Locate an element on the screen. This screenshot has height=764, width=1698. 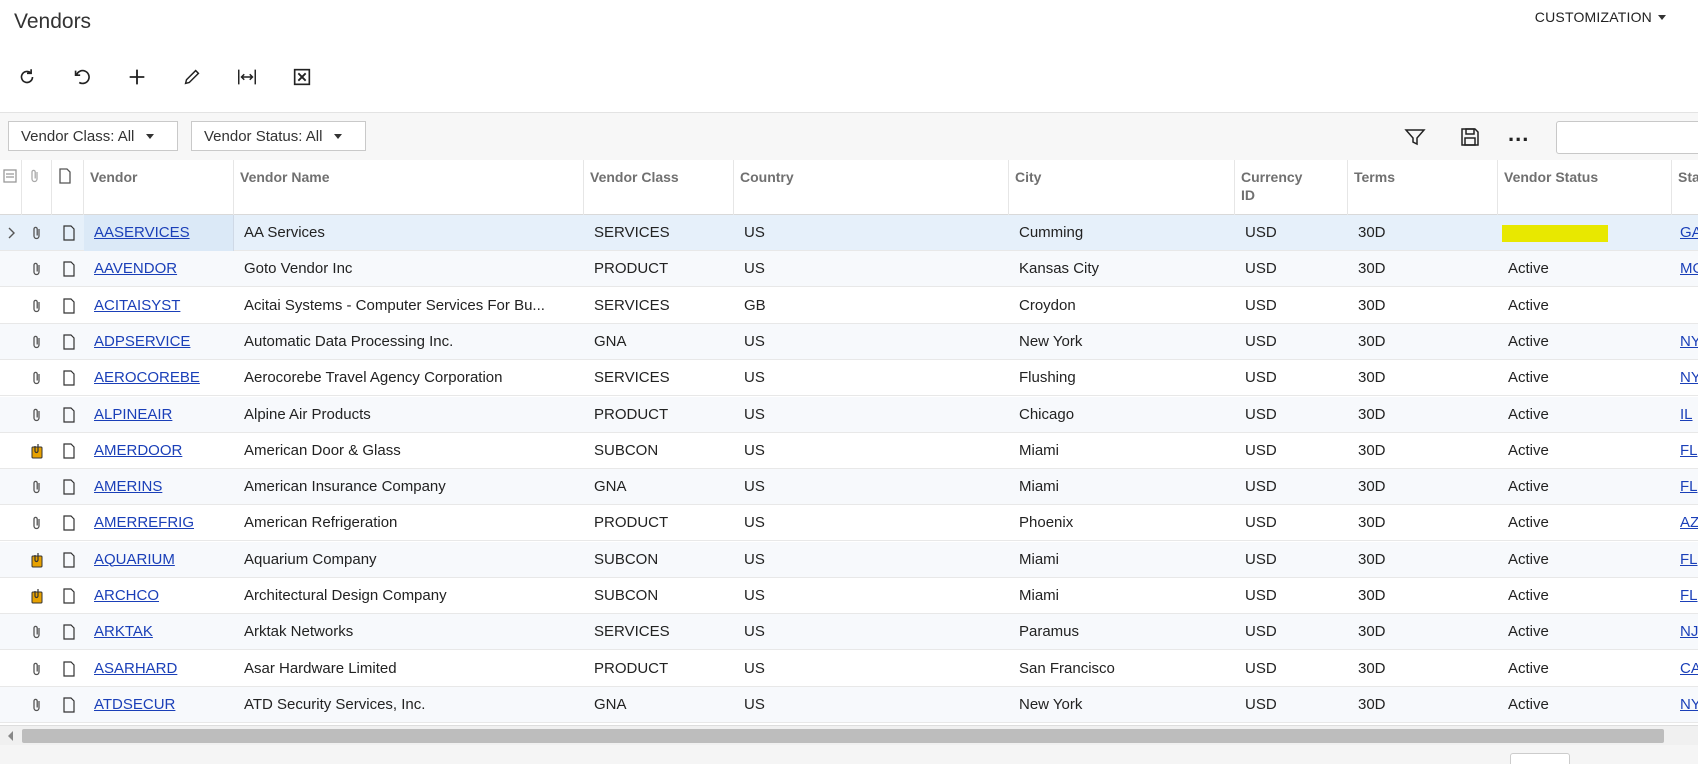
cell-state: MO is located at coordinates (1685, 269).